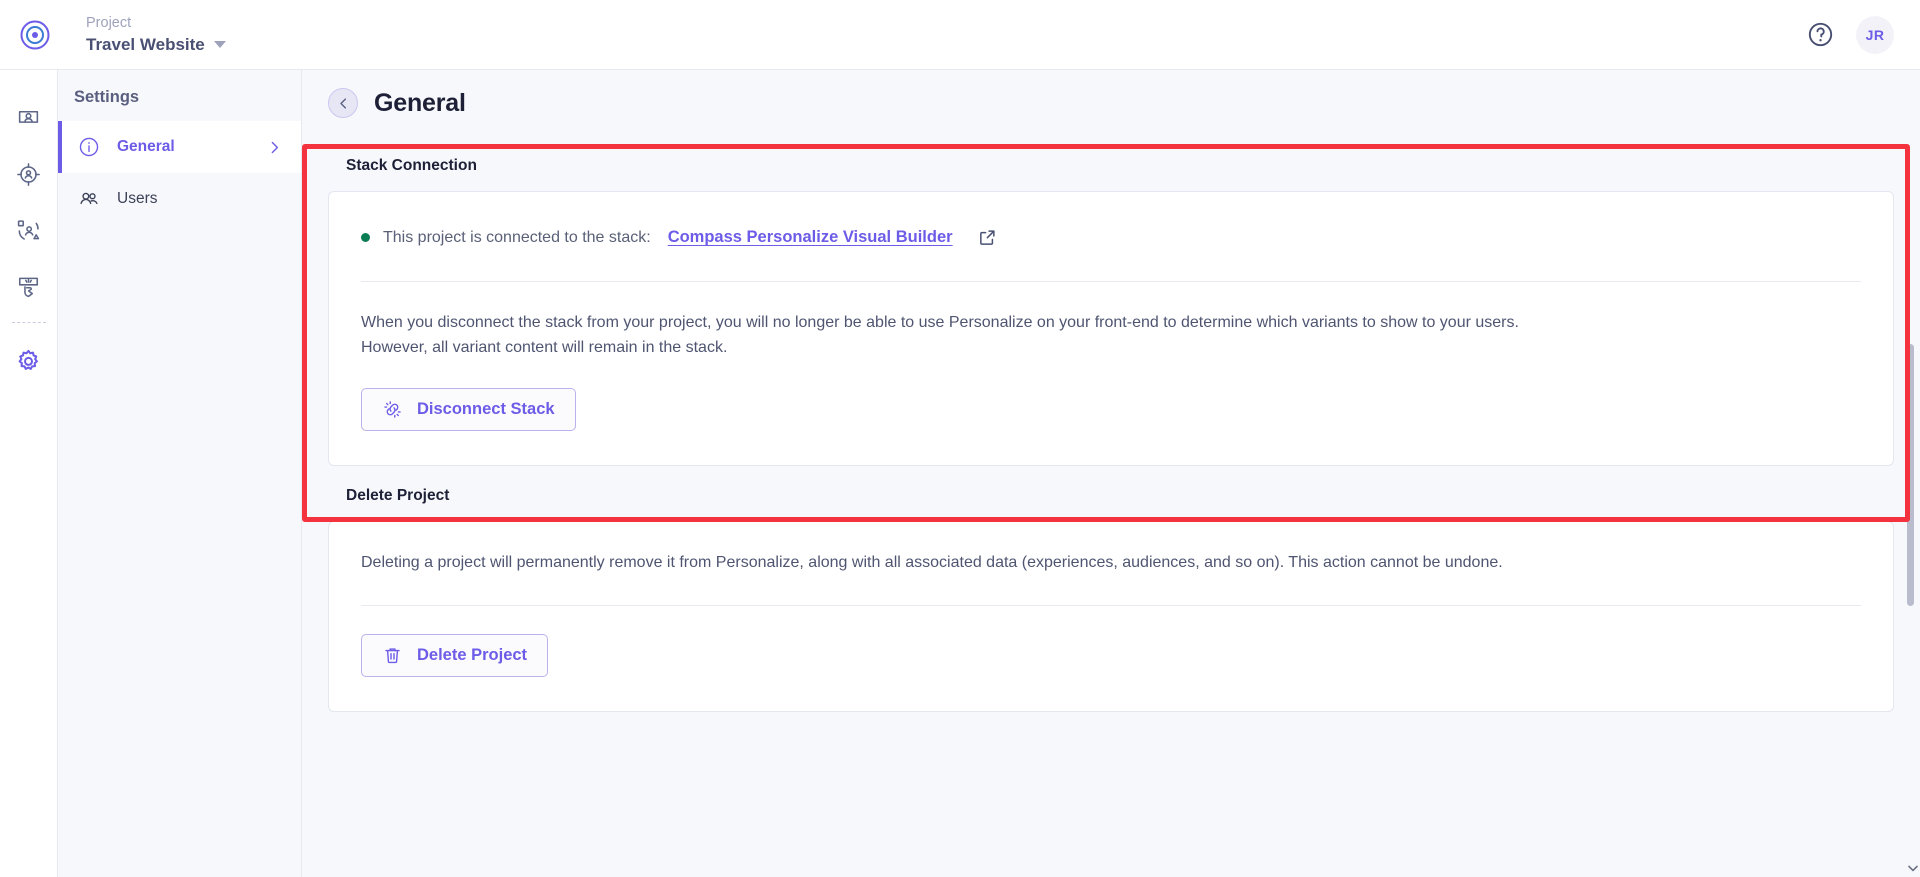 This screenshot has width=1920, height=877. I want to click on segments-person-icon, so click(28, 229).